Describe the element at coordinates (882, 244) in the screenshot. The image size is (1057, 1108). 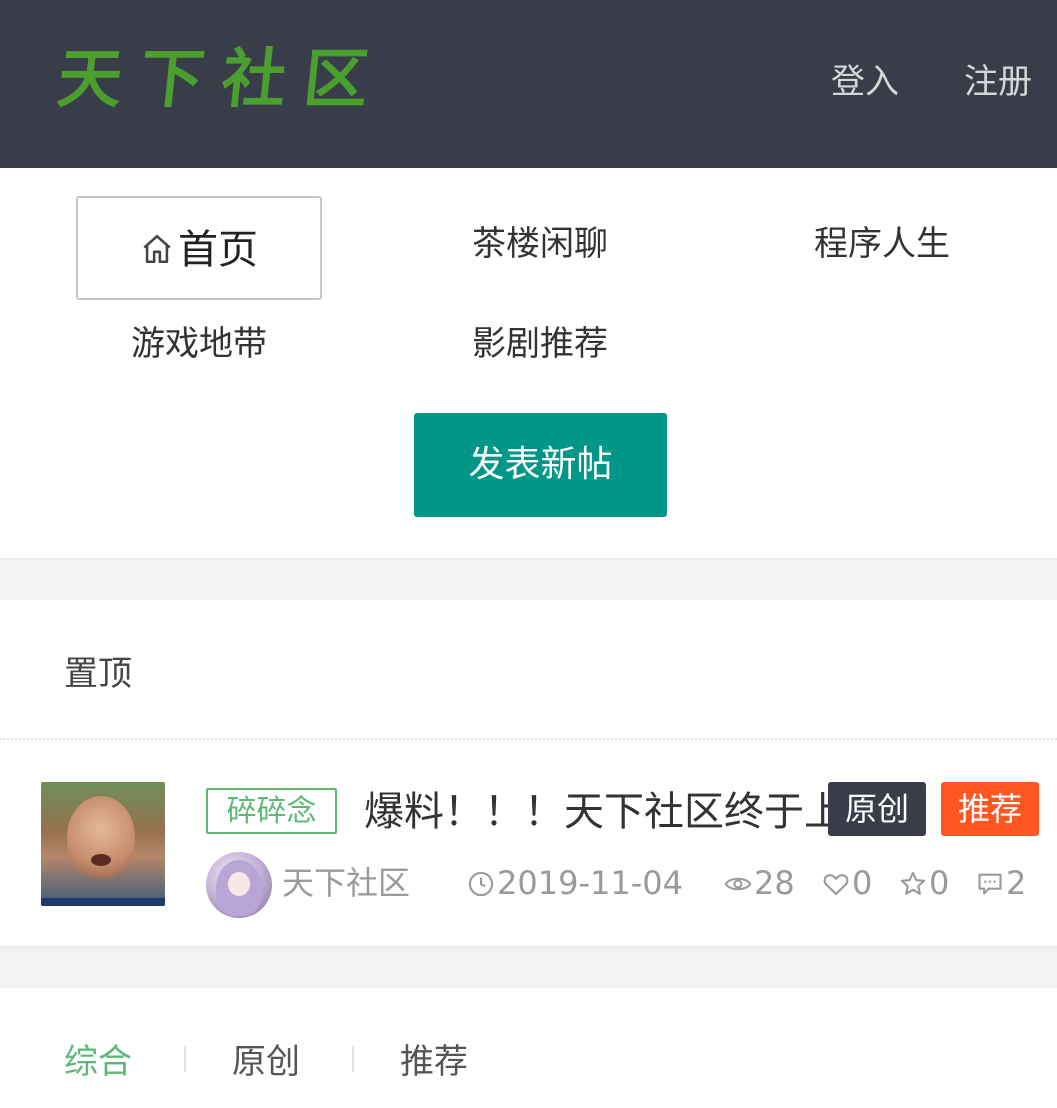
I see `nav-item-programming: 程序人生` at that location.